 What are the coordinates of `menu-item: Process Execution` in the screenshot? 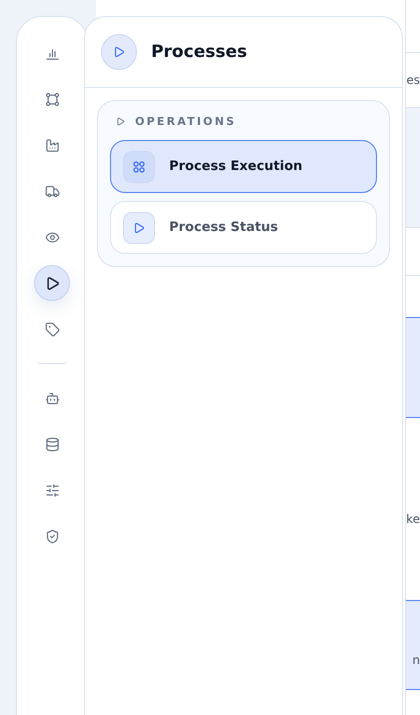 It's located at (244, 166).